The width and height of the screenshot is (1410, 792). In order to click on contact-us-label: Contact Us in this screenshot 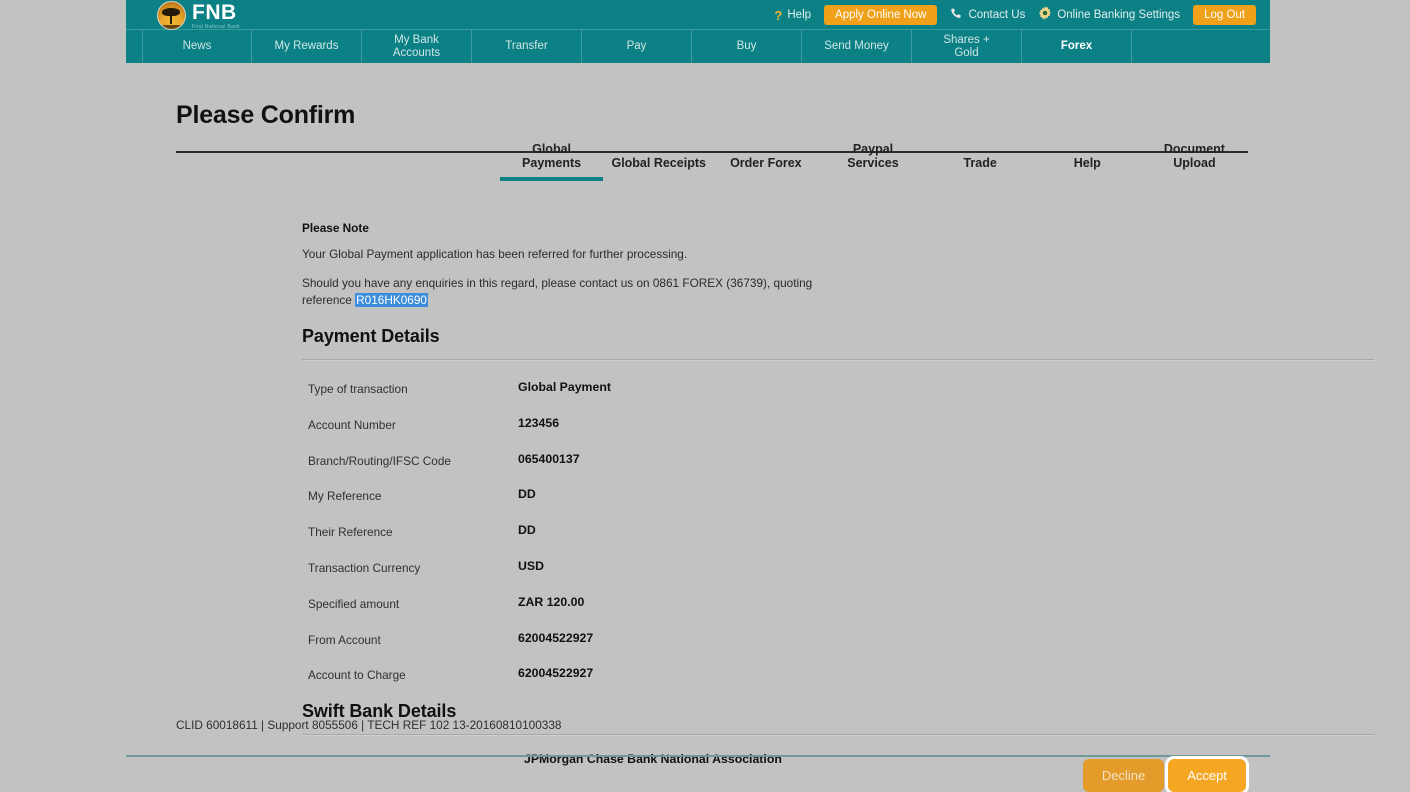, I will do `click(997, 15)`.